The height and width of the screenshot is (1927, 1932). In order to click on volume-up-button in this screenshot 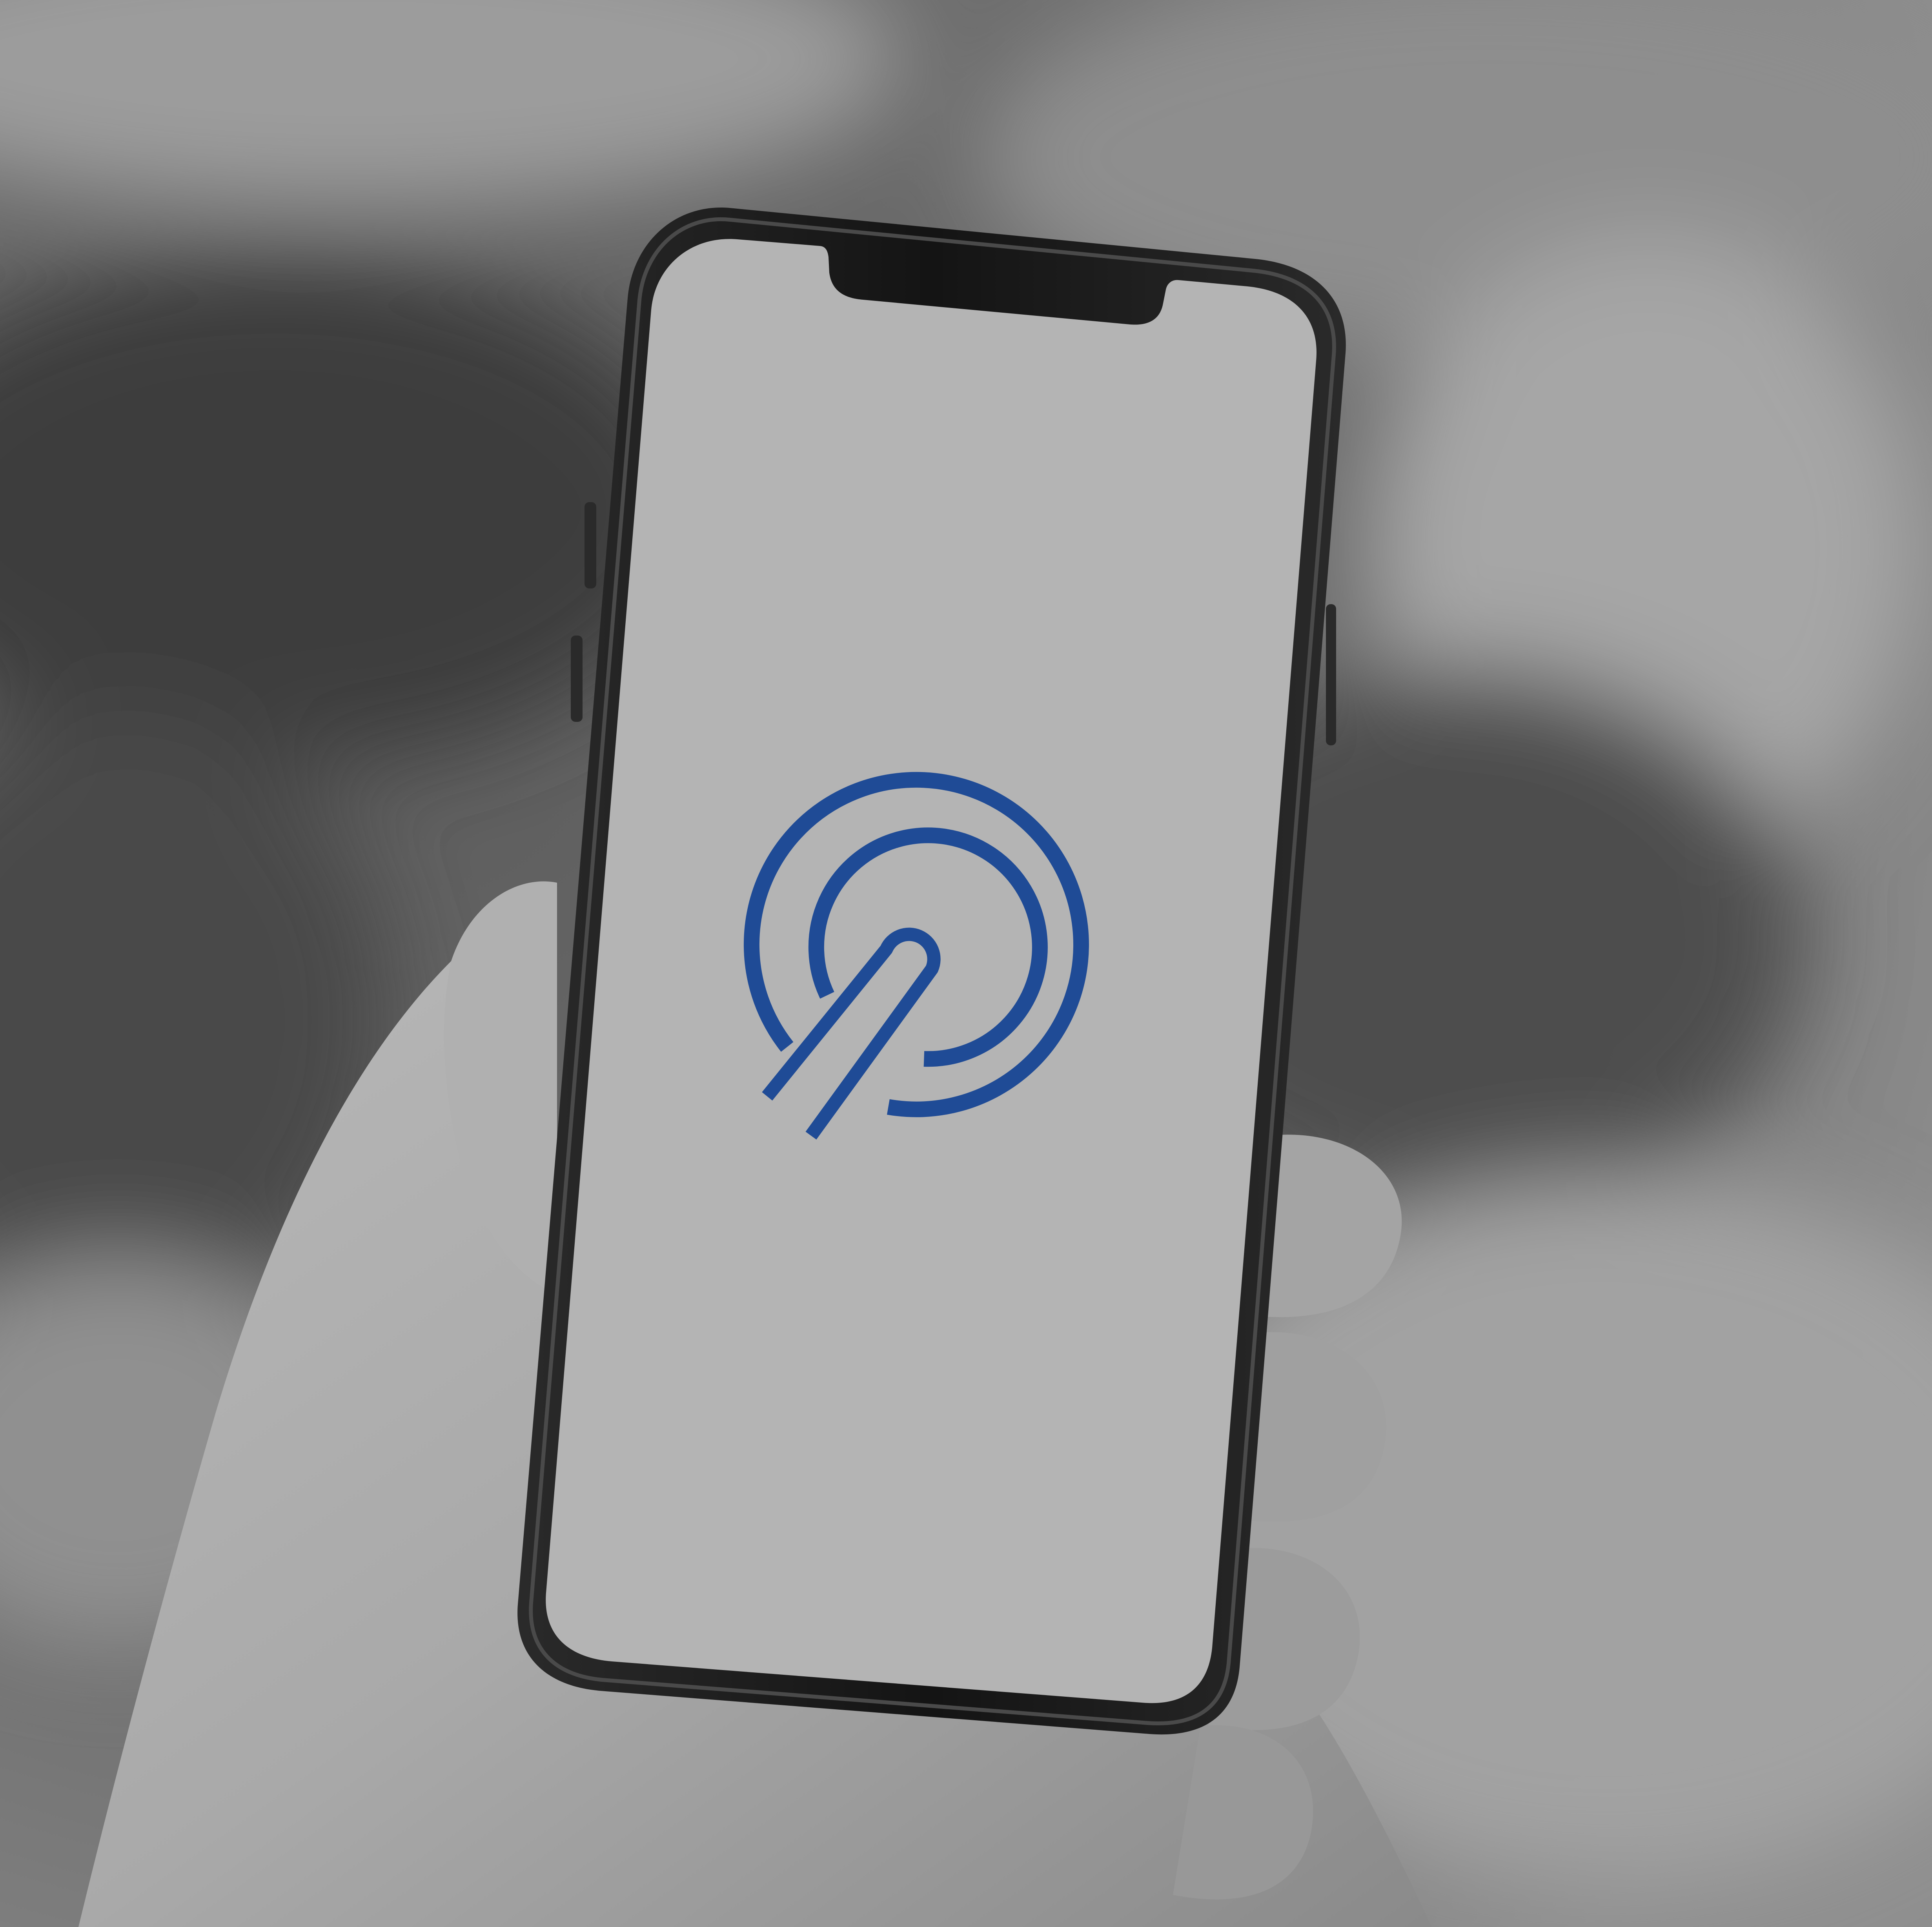, I will do `click(590, 545)`.